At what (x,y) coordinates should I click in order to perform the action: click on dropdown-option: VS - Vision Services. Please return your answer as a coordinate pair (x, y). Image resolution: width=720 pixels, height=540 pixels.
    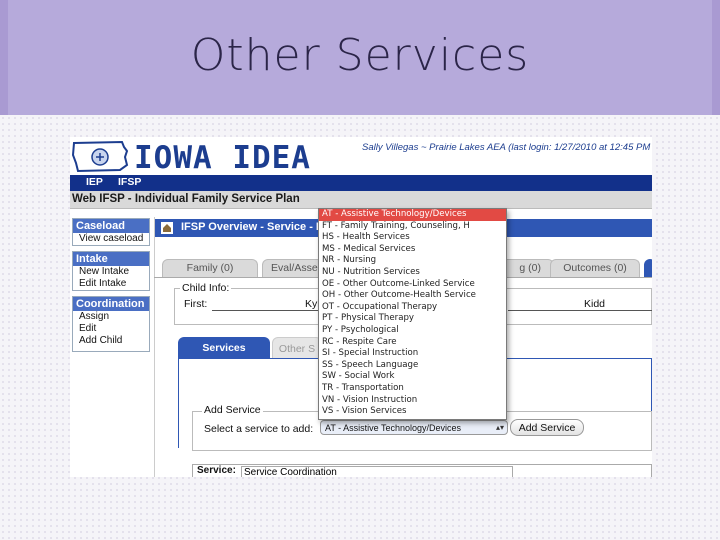
    Looking at the image, I should click on (412, 412).